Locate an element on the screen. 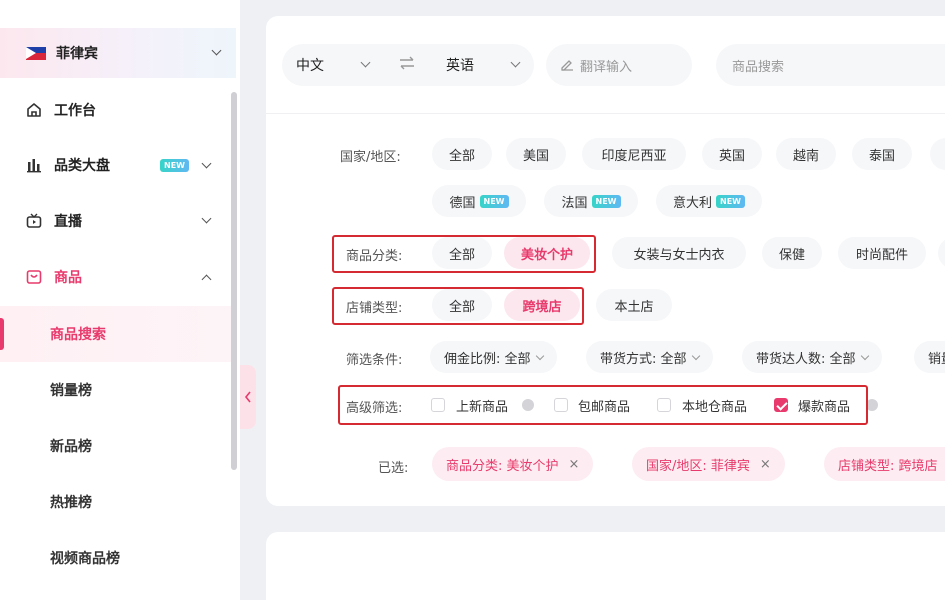  search-placeholder: 商品搜索 is located at coordinates (758, 67).